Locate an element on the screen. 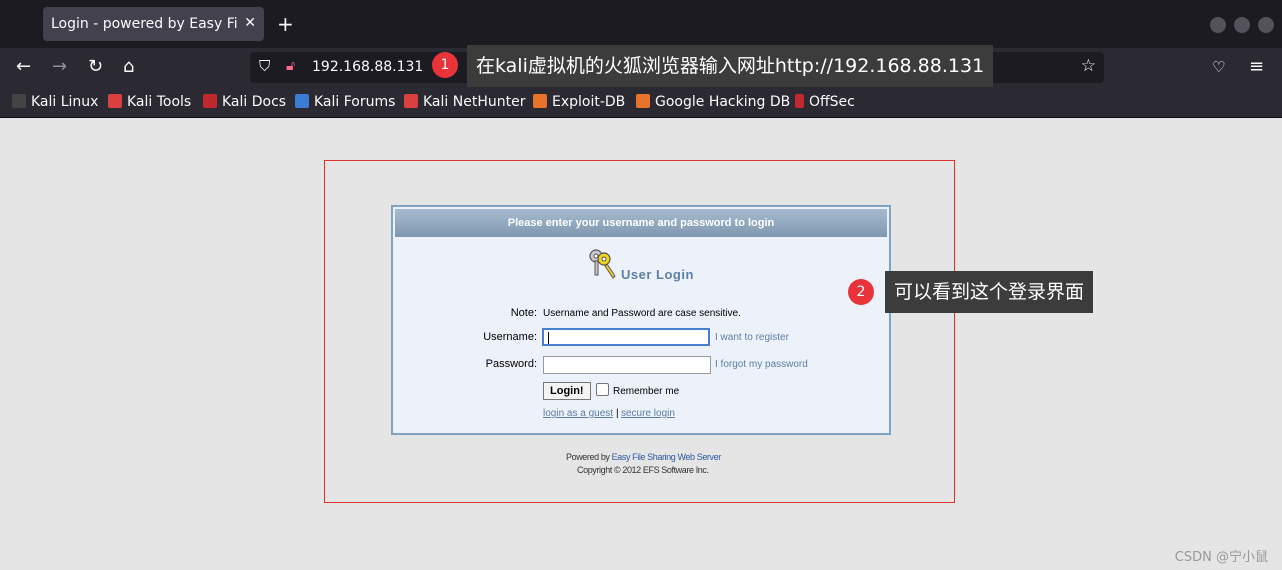 The height and width of the screenshot is (570, 1282). note-label: Note: is located at coordinates (523, 313).